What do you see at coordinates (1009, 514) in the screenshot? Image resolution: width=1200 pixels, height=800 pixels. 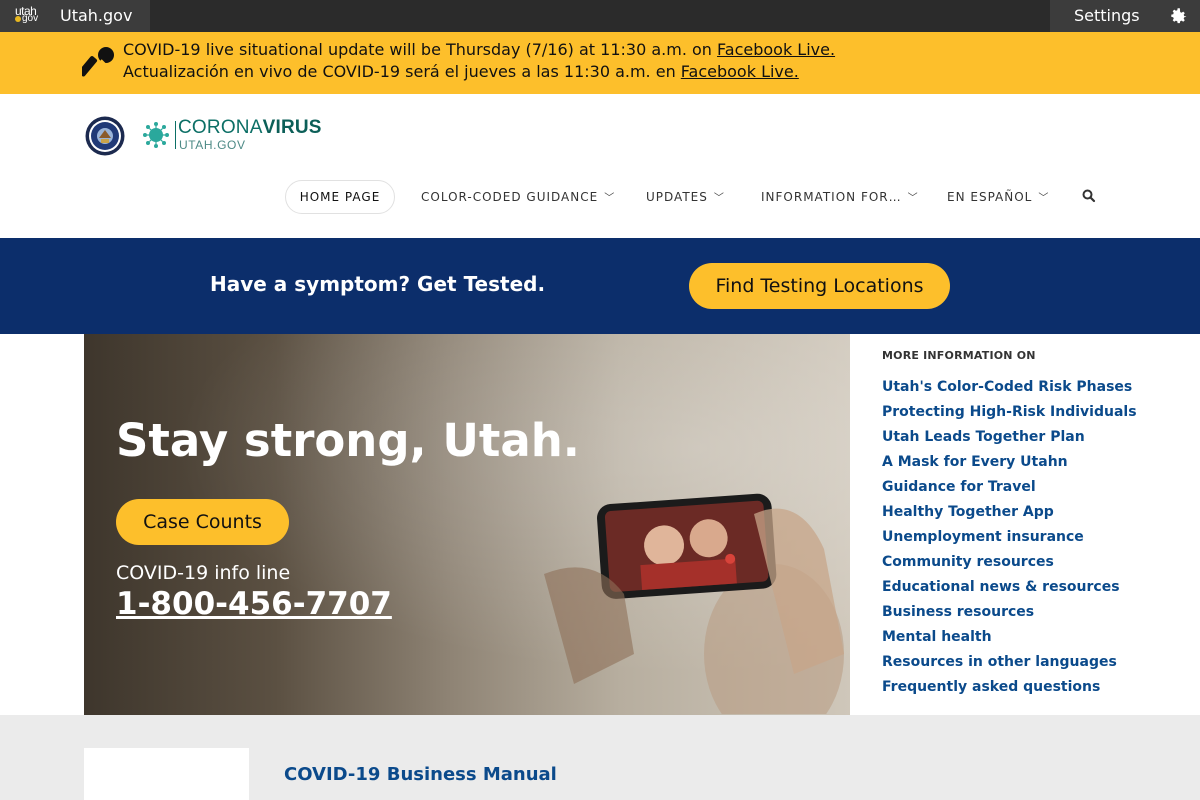 I see `sidebar-link: Healthy Together App` at bounding box center [1009, 514].